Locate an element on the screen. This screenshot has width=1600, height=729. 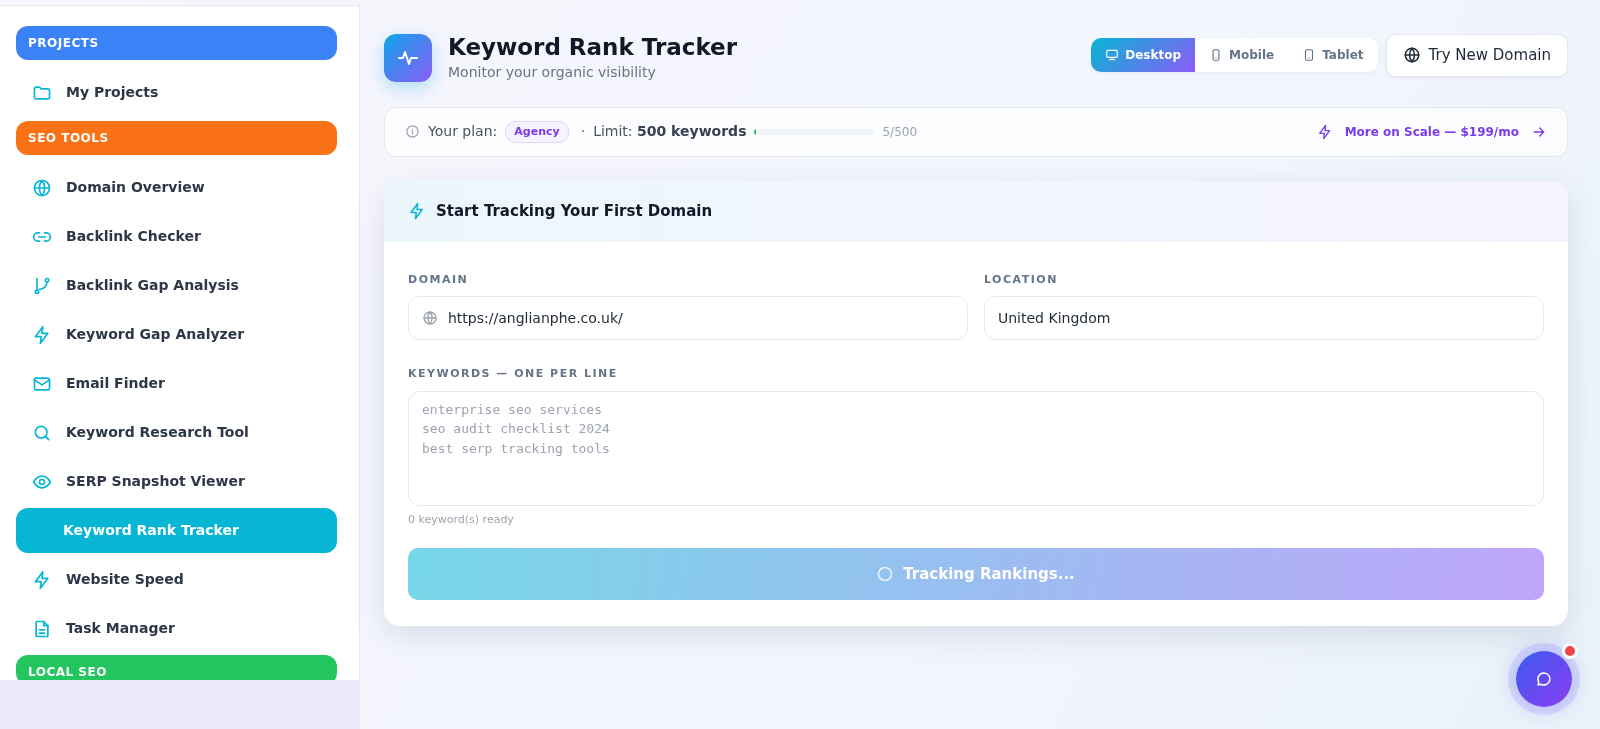
field-label: LOCATION is located at coordinates (1021, 279).